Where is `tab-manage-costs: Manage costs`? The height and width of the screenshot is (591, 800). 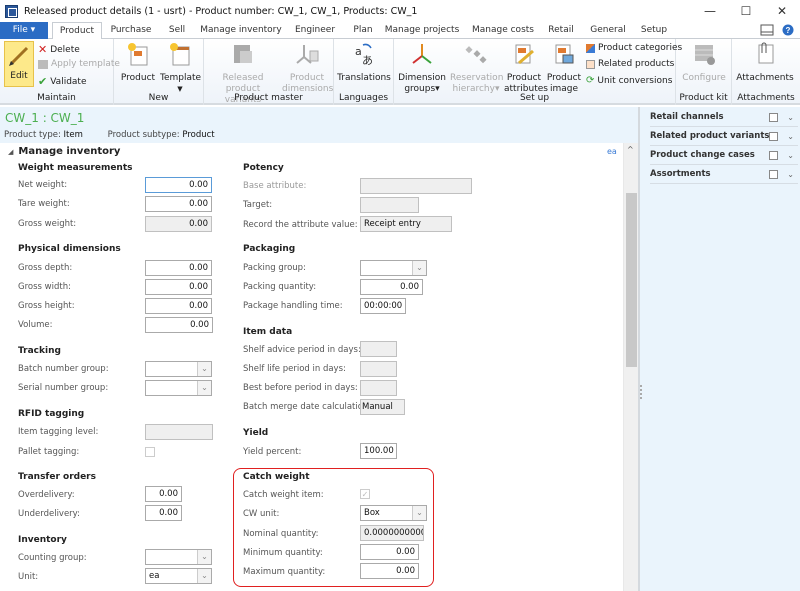
tab-manage-costs: Manage costs is located at coordinates (503, 30).